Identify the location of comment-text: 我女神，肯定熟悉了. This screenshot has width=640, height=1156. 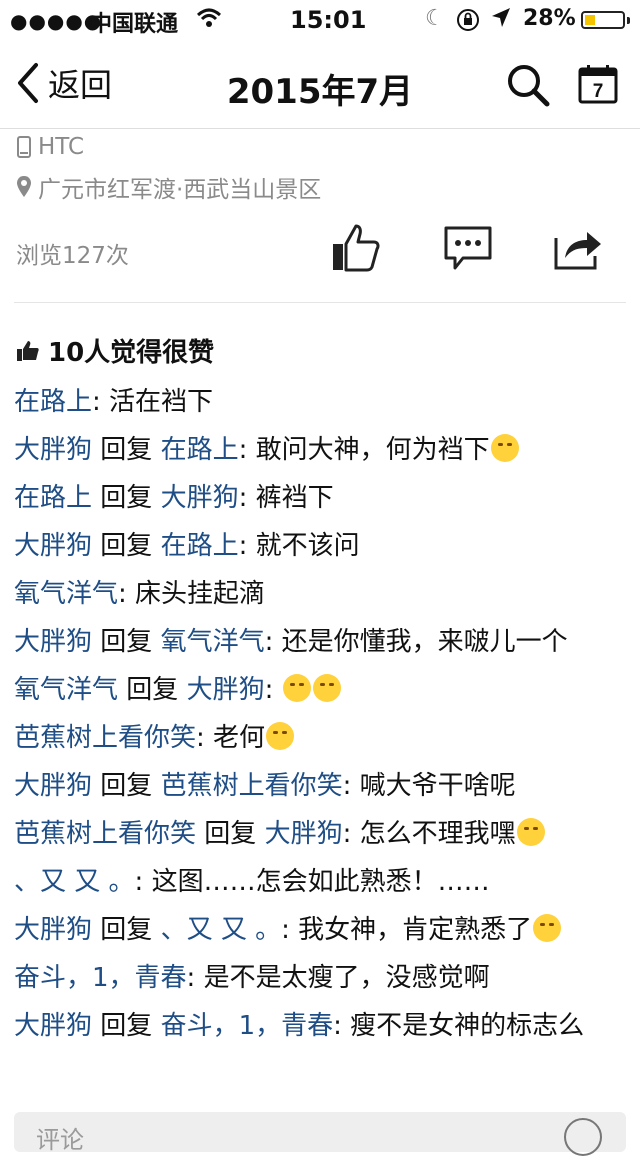
(415, 930).